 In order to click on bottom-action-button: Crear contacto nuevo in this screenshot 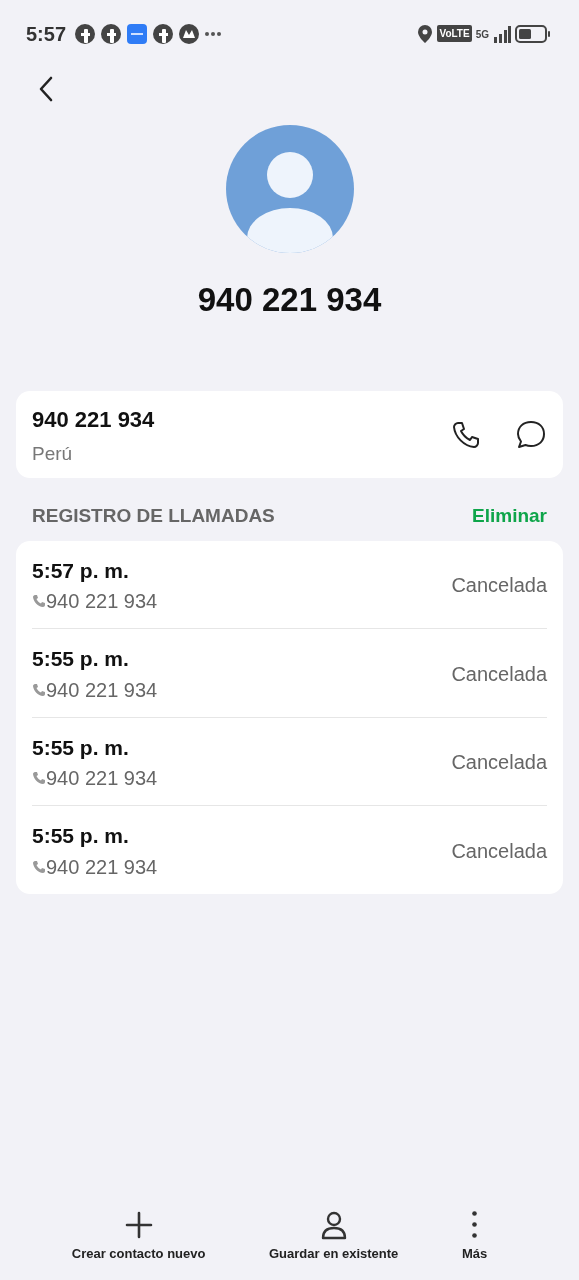, I will do `click(138, 1236)`.